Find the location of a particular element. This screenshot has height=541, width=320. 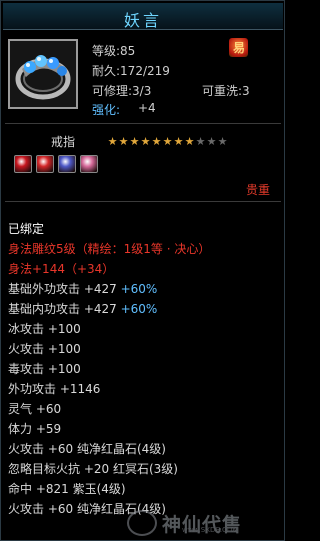

attribute-row: 体力 +59 is located at coordinates (145, 430).